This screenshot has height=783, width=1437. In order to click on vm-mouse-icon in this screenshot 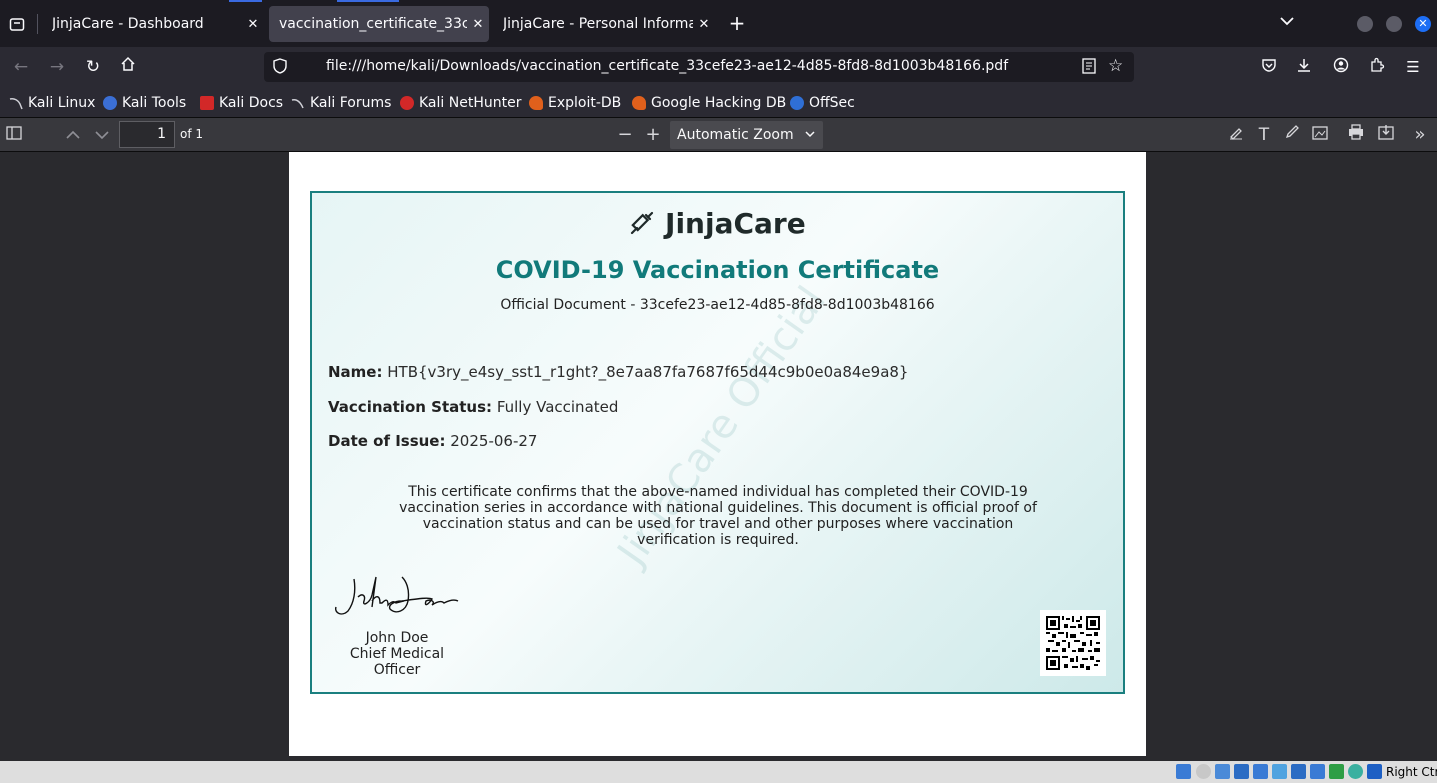, I will do `click(1355, 771)`.